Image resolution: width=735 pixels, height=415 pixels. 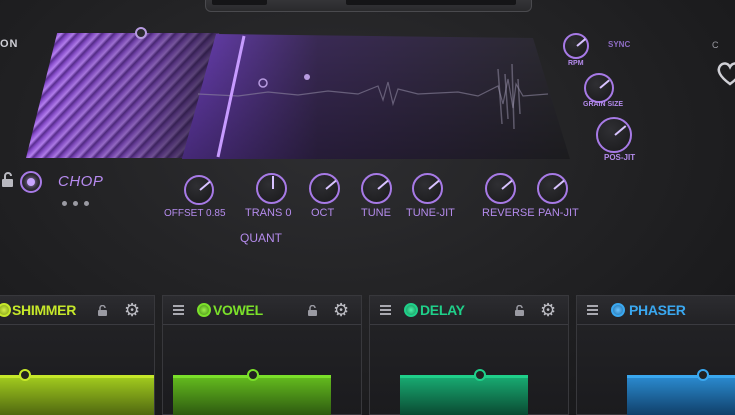 What do you see at coordinates (80, 181) in the screenshot?
I see `mode-label: CHOP` at bounding box center [80, 181].